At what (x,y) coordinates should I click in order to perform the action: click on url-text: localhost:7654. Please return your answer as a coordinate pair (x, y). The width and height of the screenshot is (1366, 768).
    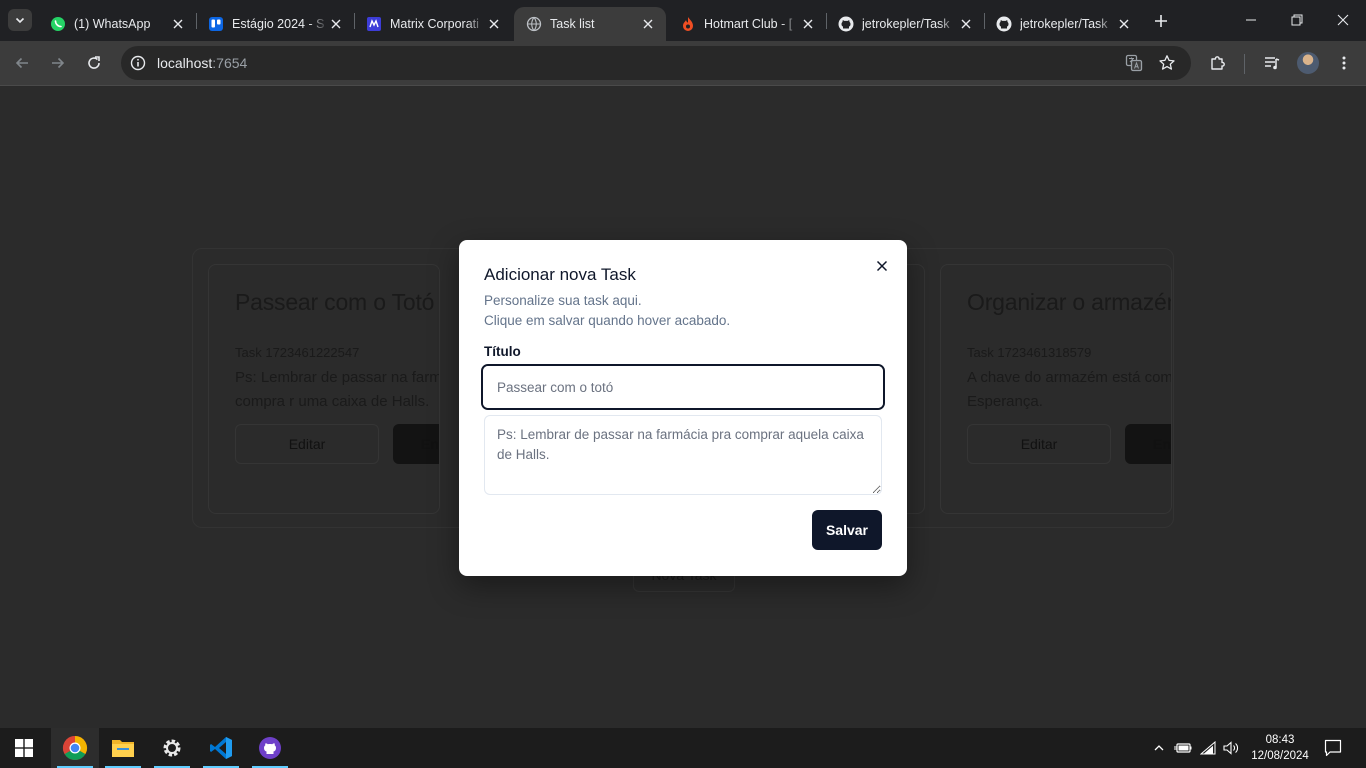
    Looking at the image, I should click on (202, 63).